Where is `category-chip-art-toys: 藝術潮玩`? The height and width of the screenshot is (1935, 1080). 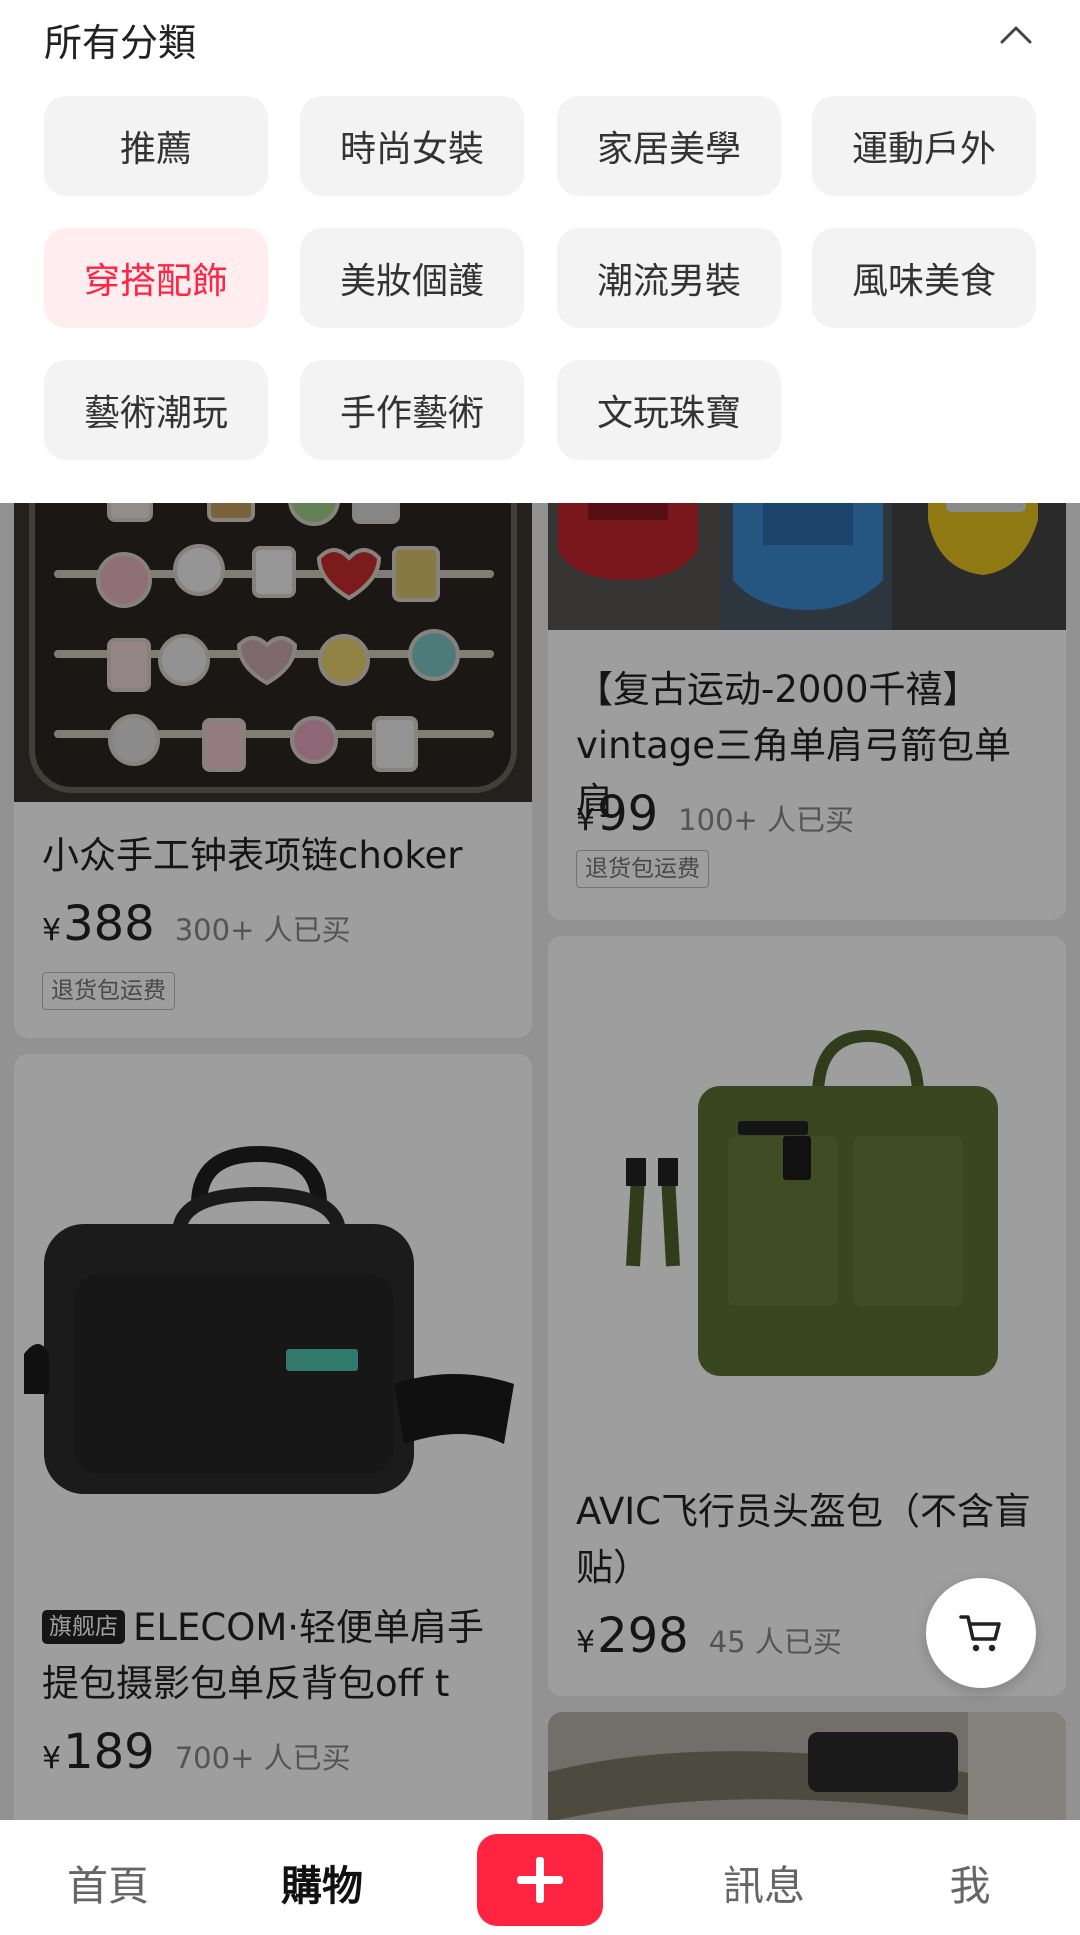 category-chip-art-toys: 藝術潮玩 is located at coordinates (156, 410).